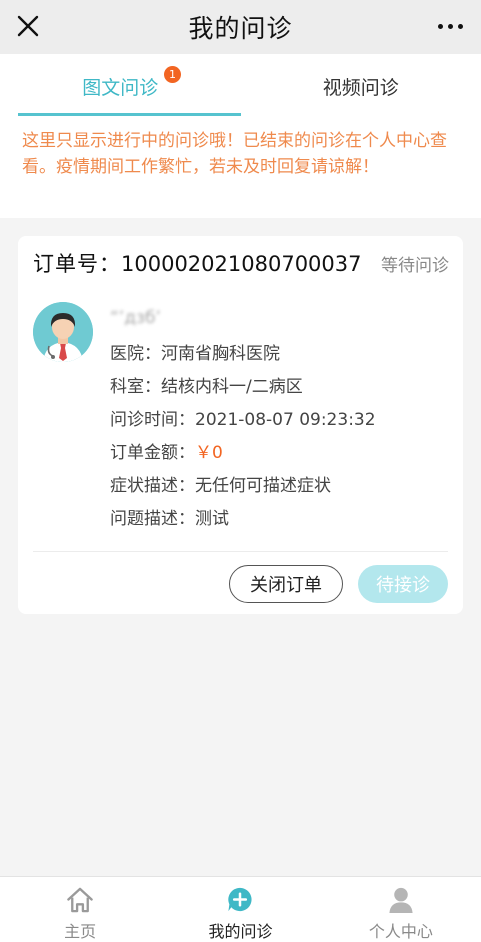 Image resolution: width=481 pixels, height=942 pixels. Describe the element at coordinates (240, 931) in the screenshot. I see `nav-label: 我的问诊` at that location.